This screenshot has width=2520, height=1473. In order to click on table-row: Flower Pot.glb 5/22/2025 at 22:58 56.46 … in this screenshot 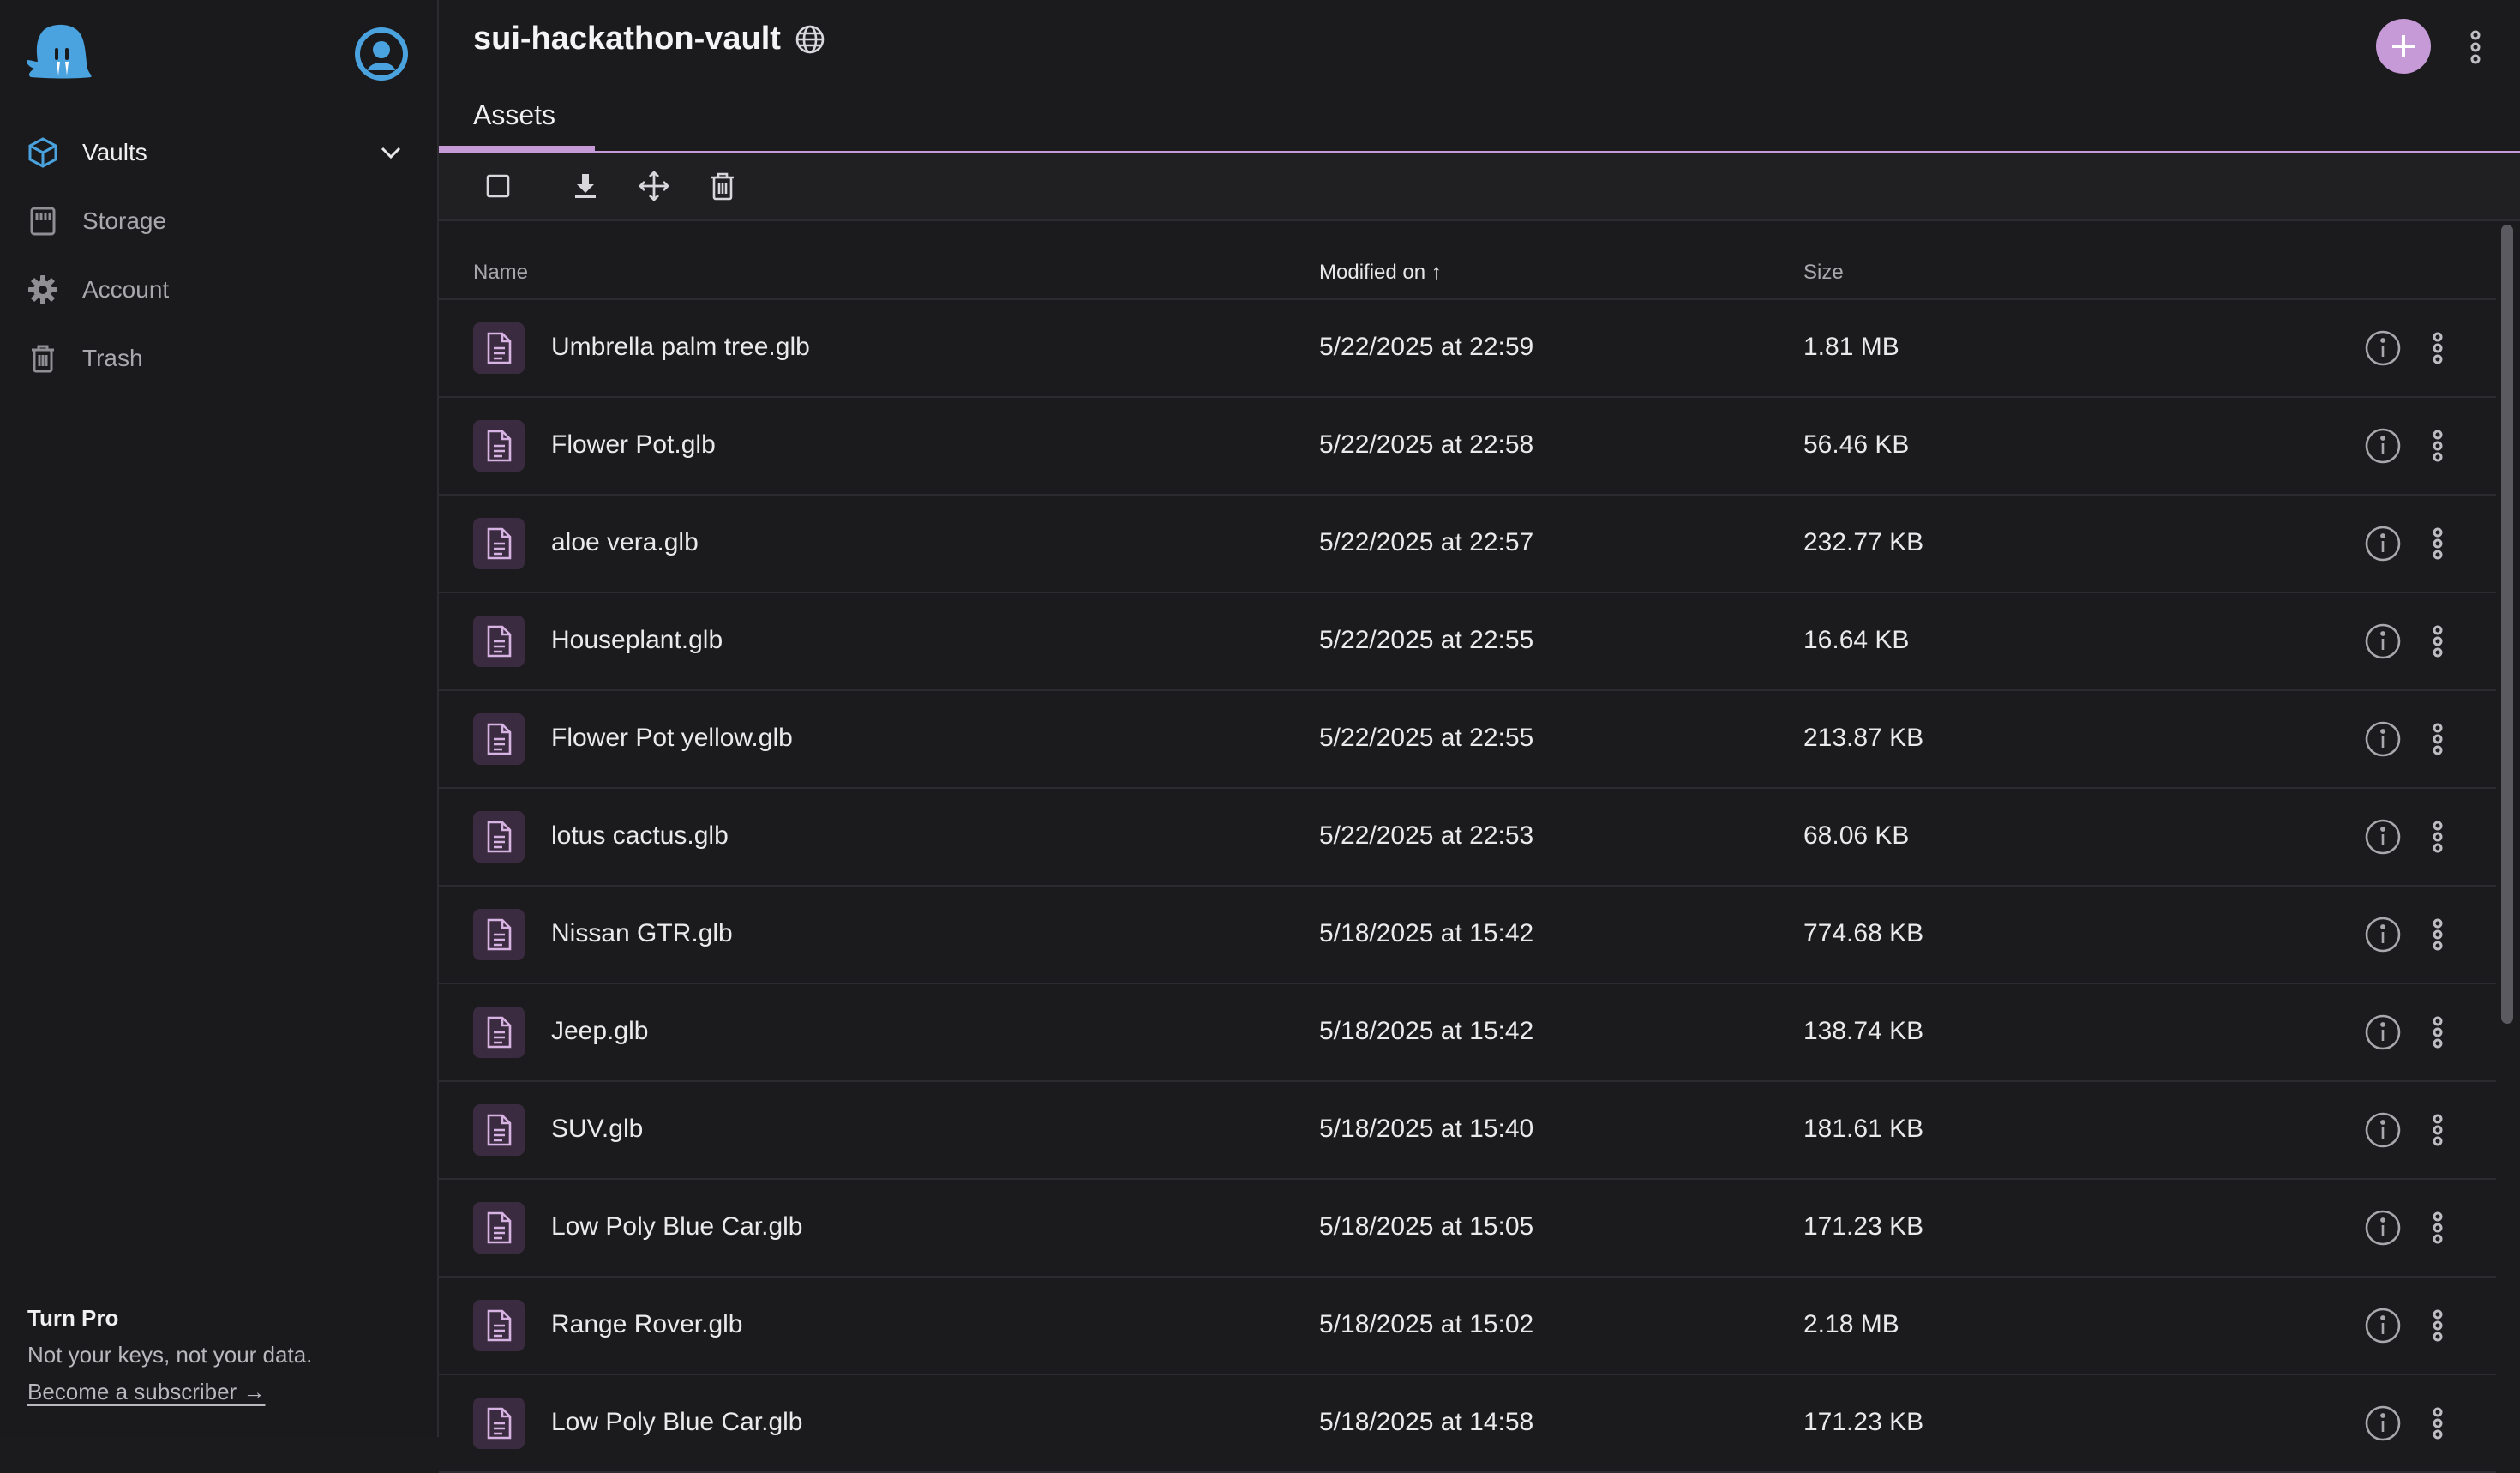, I will do `click(1467, 447)`.